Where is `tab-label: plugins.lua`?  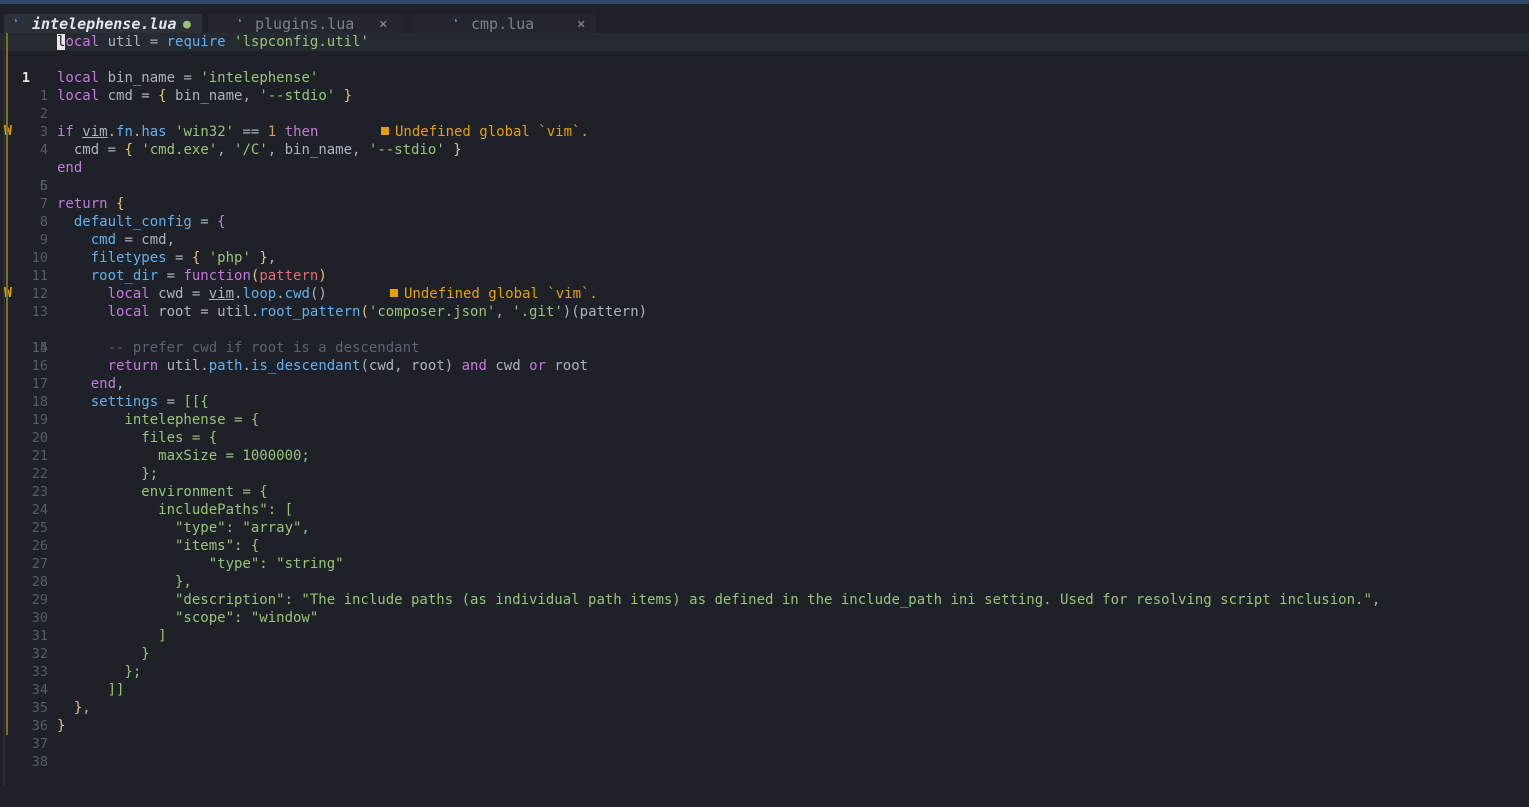 tab-label: plugins.lua is located at coordinates (305, 24).